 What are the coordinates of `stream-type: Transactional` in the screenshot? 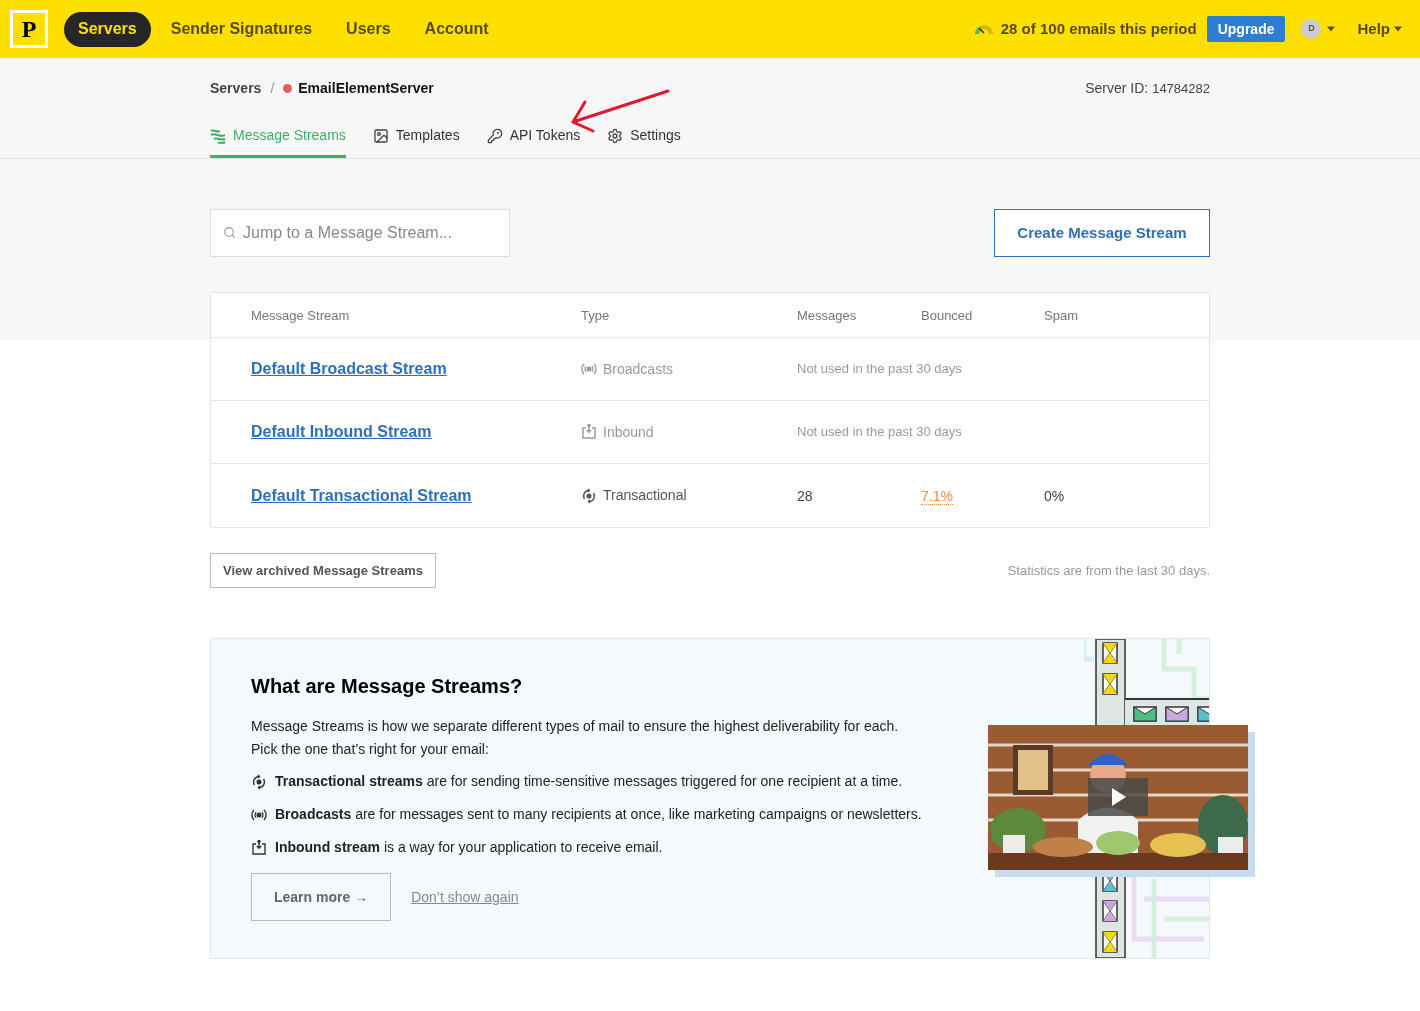 It's located at (645, 495).